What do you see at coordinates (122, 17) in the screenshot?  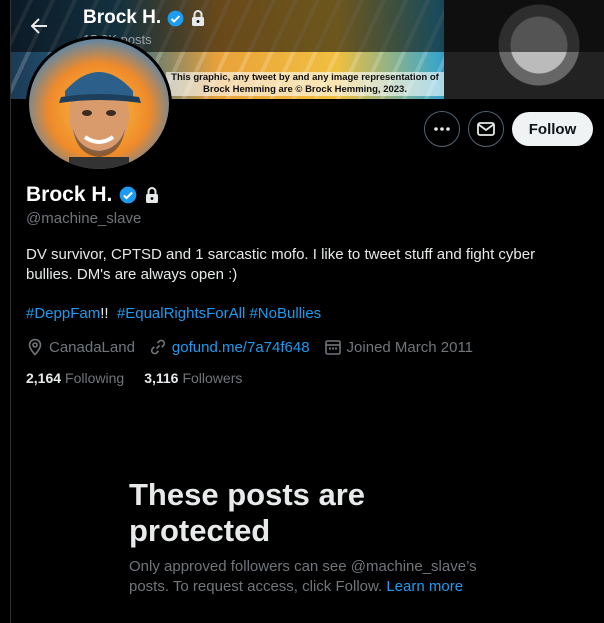 I see `header-name: Brock H.` at bounding box center [122, 17].